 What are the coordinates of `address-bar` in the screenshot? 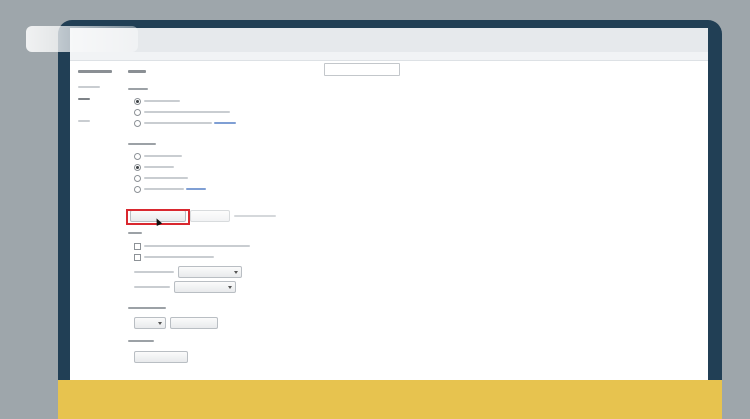 It's located at (389, 40).